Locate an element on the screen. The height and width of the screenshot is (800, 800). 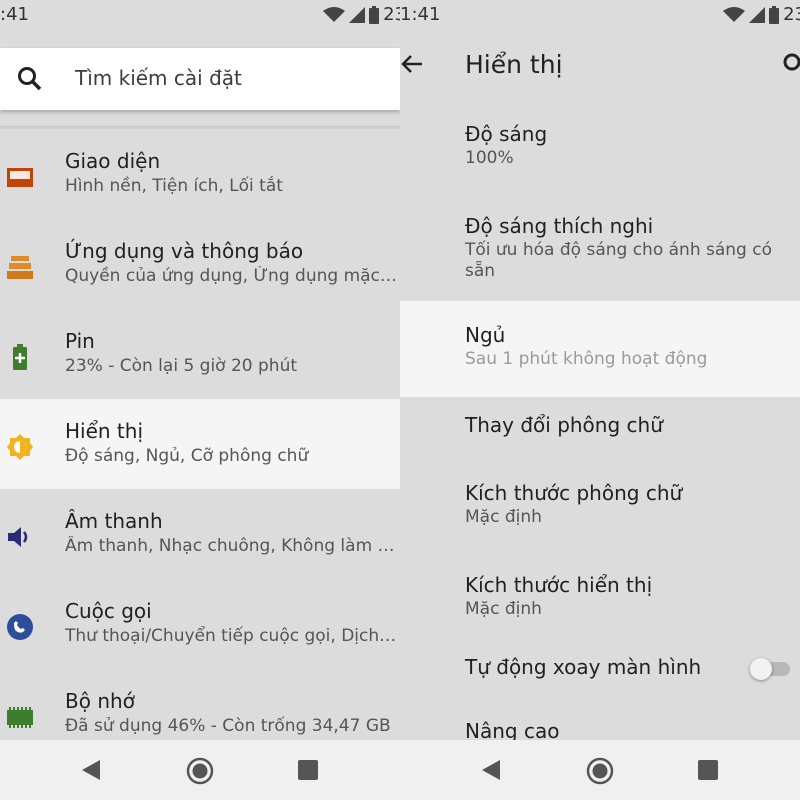
setting-title: Kích thước hiển thị is located at coordinates (559, 585).